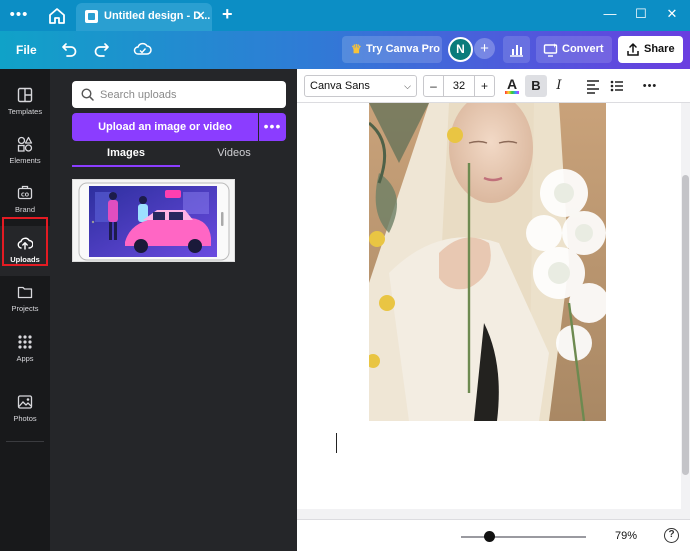  I want to click on rail-label-elements: Elements, so click(25, 160).